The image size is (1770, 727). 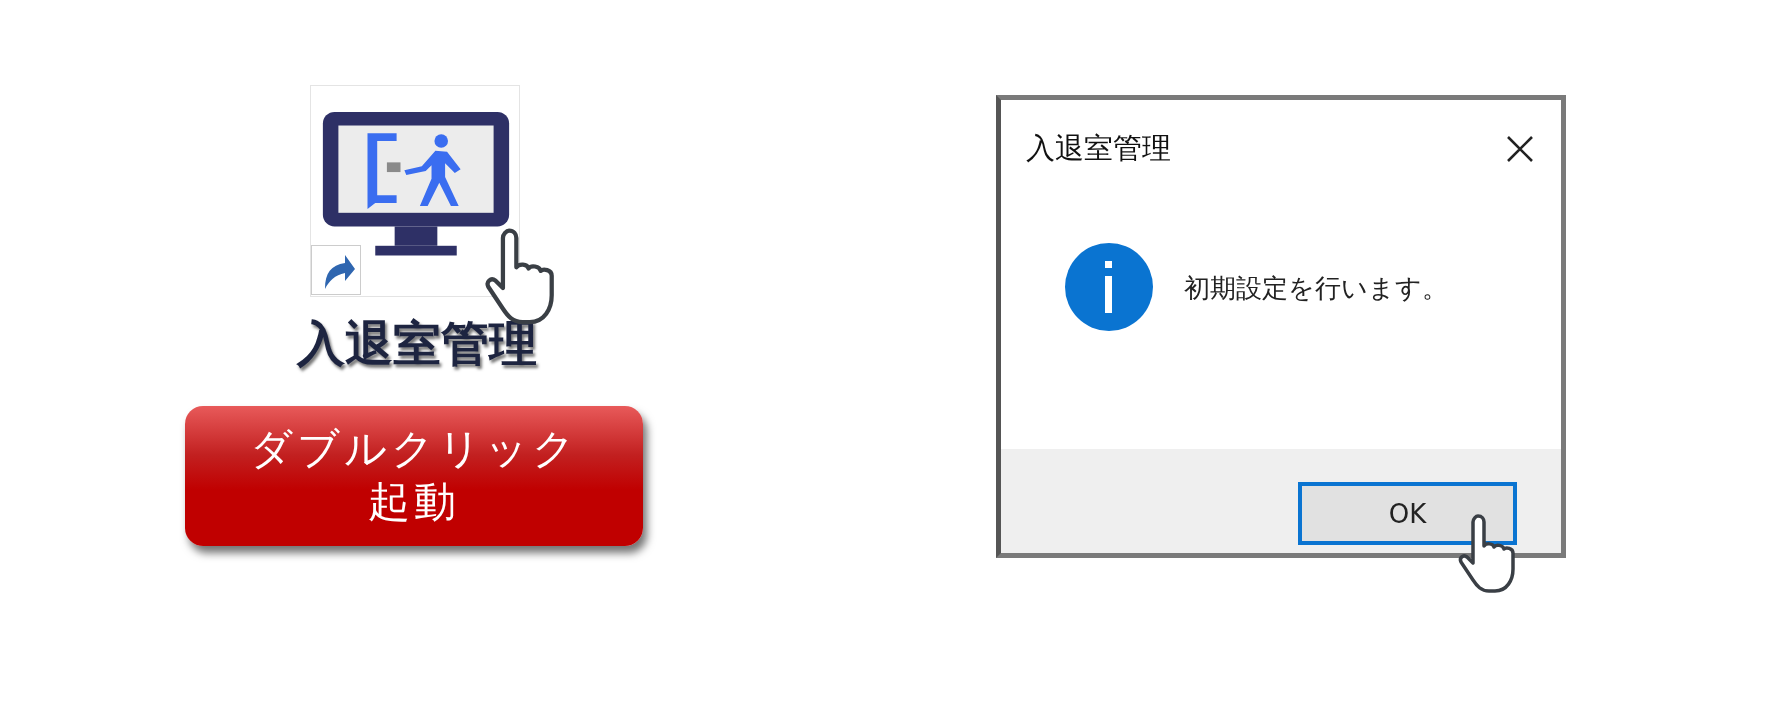 What do you see at coordinates (1407, 513) in the screenshot?
I see `ok-button: OK` at bounding box center [1407, 513].